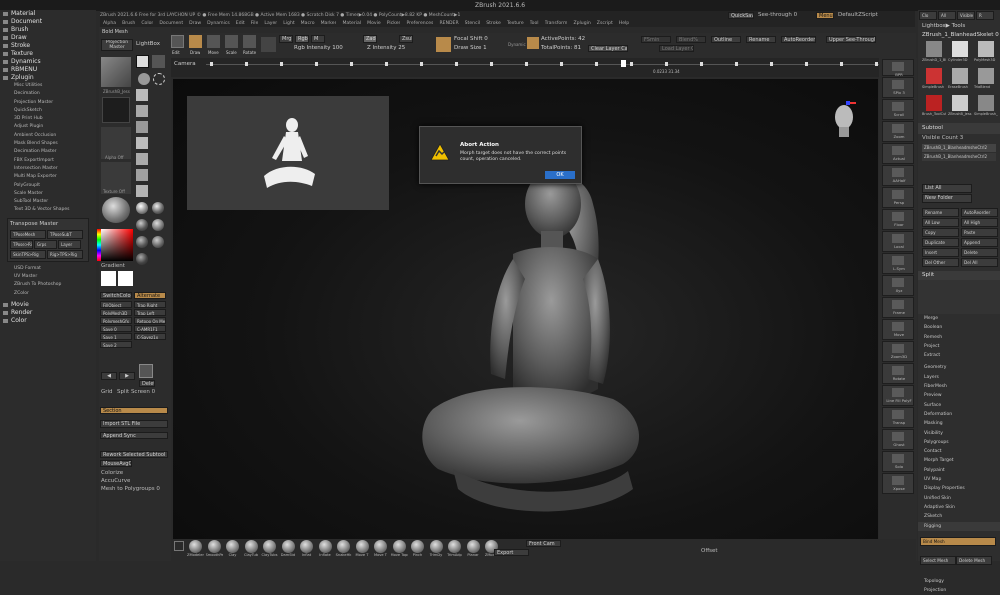 The width and height of the screenshot is (1000, 595). What do you see at coordinates (288, 23) in the screenshot?
I see `menu-light: Light` at bounding box center [288, 23].